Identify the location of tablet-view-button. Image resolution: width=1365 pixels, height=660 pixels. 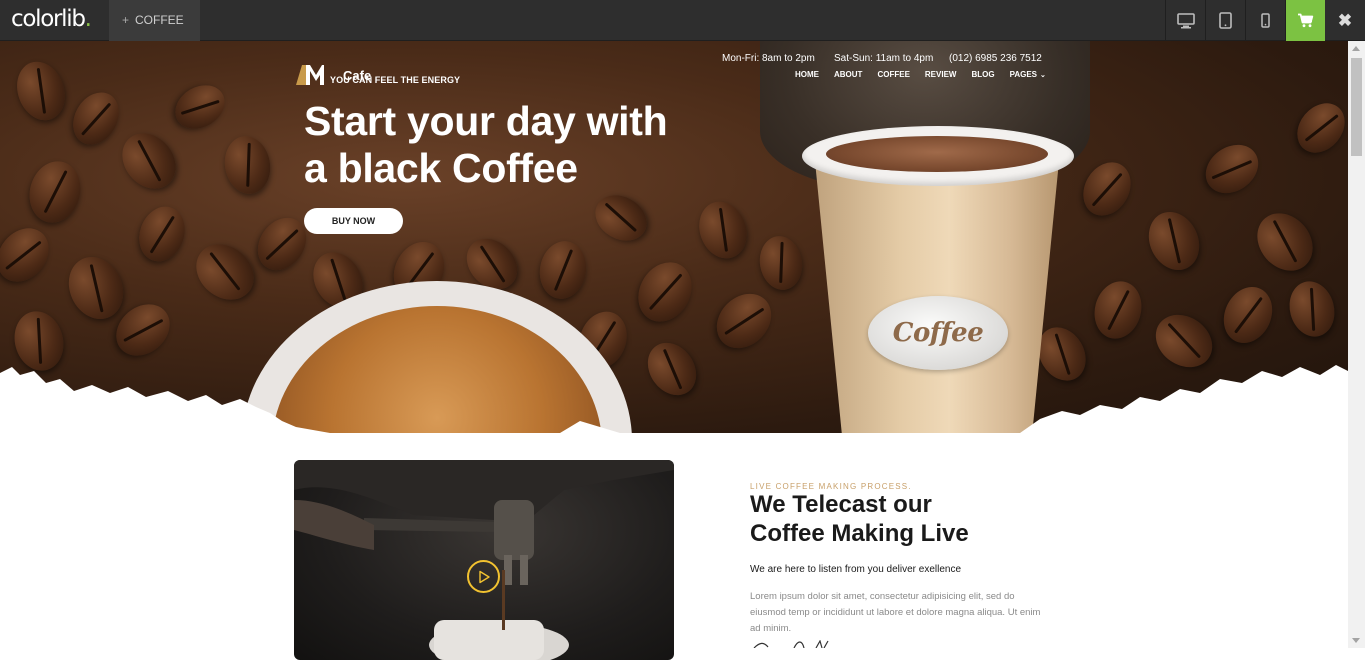
(1225, 20).